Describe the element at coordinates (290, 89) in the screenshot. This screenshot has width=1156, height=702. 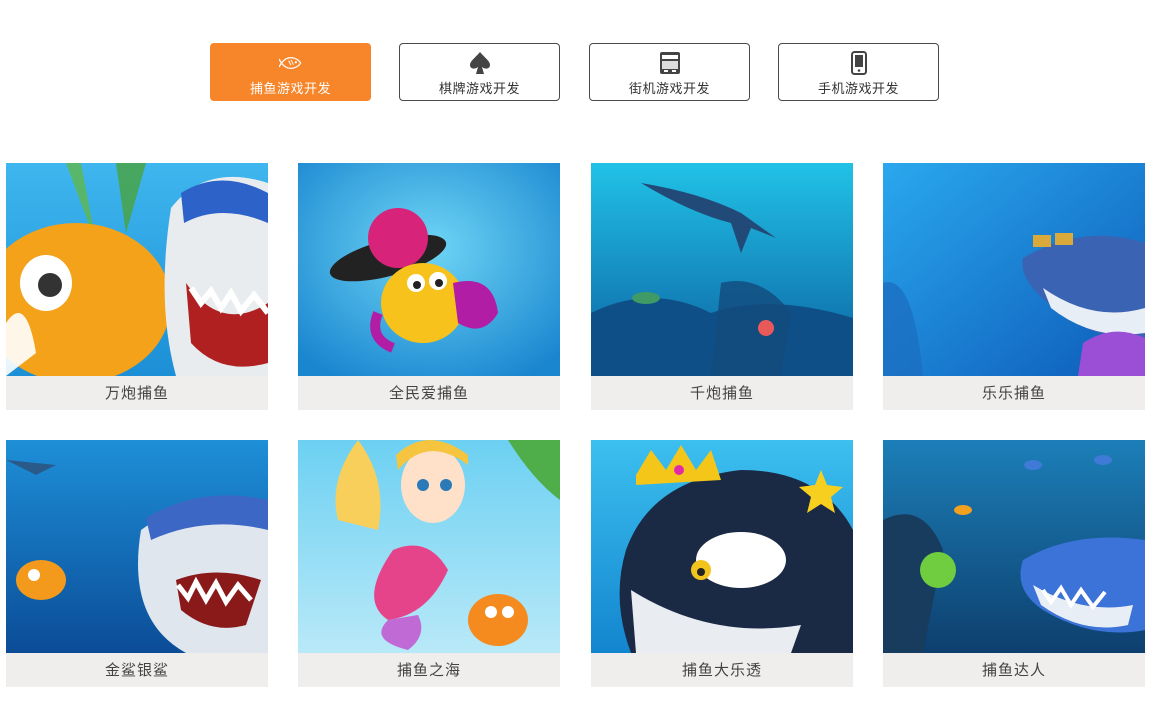
I see `tab-label: 捕鱼游戏开发` at that location.